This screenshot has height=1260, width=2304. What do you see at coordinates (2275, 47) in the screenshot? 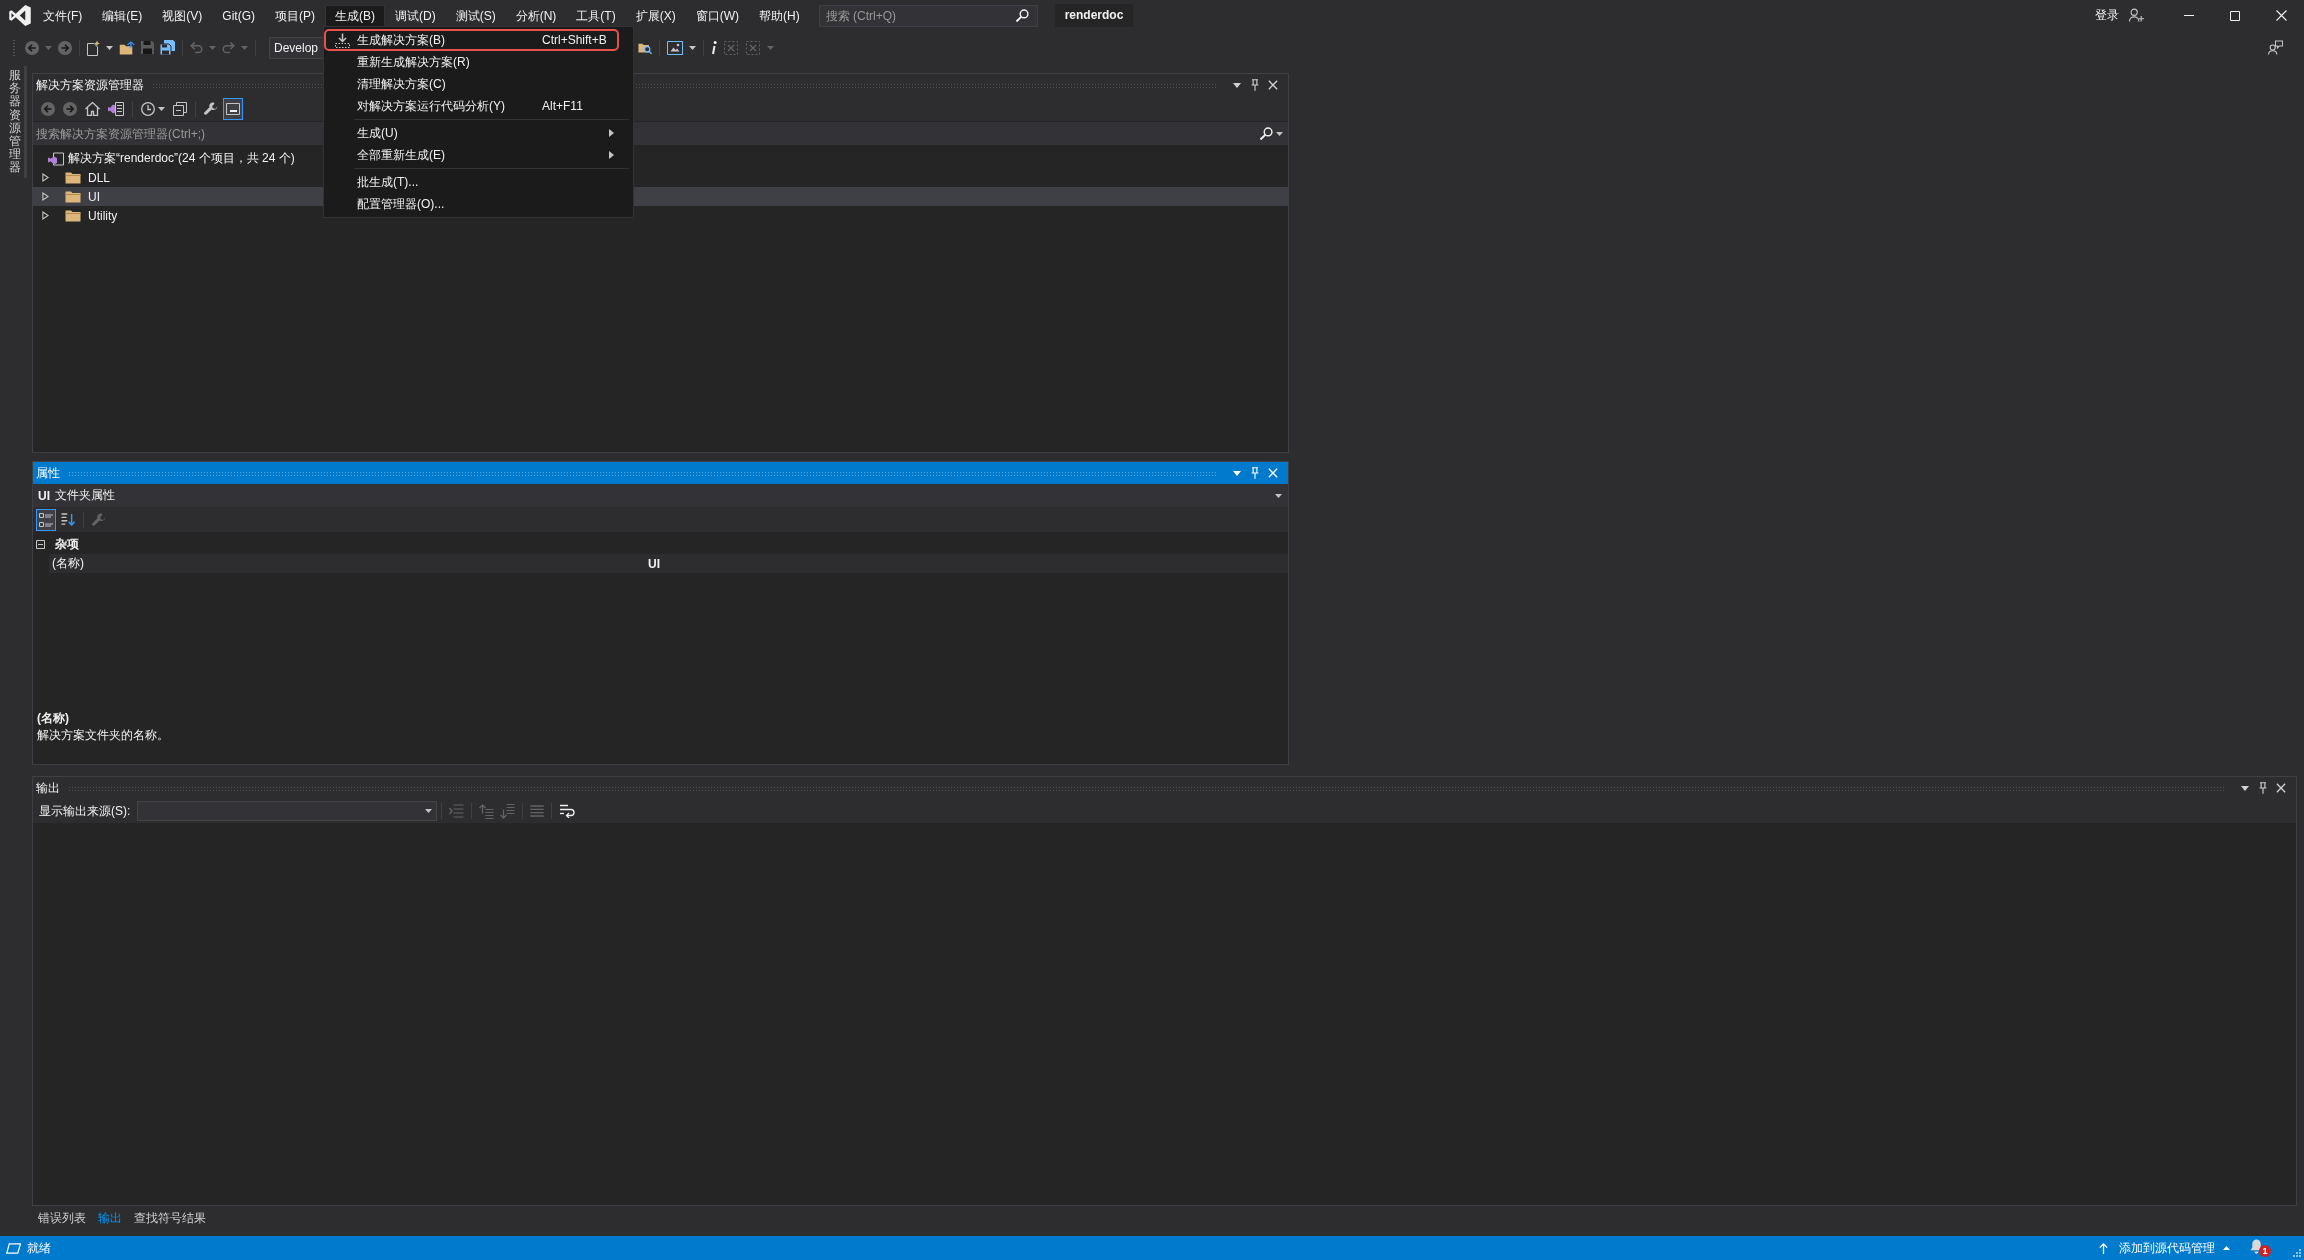
I see `person-speech-icon` at bounding box center [2275, 47].